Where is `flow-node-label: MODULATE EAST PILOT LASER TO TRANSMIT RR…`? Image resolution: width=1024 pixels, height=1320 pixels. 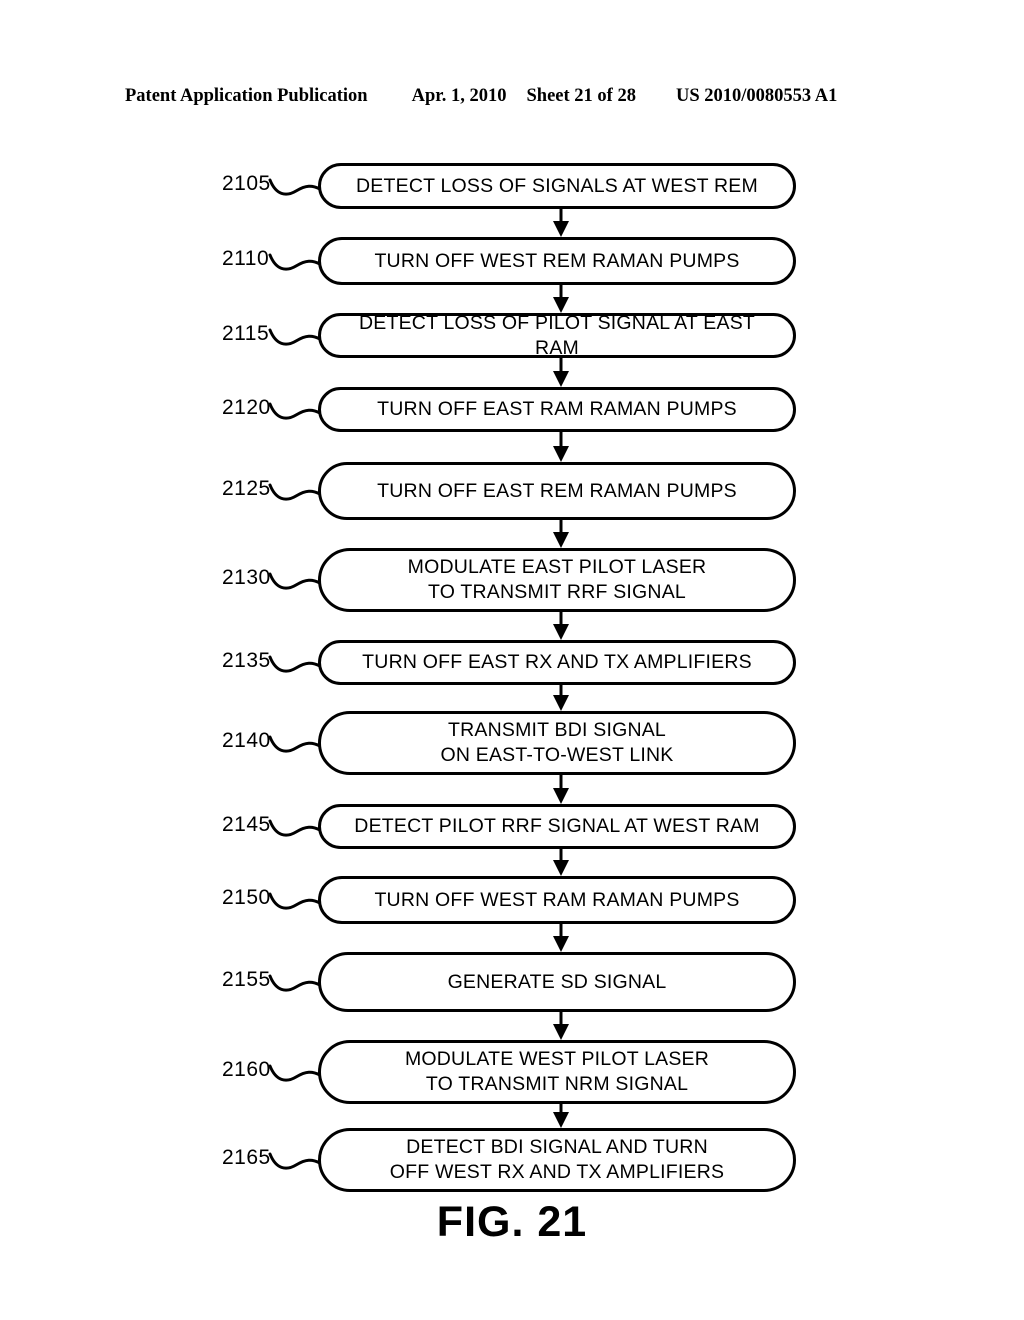
flow-node-label: MODULATE EAST PILOT LASER TO TRANSMIT RR… is located at coordinates (557, 579).